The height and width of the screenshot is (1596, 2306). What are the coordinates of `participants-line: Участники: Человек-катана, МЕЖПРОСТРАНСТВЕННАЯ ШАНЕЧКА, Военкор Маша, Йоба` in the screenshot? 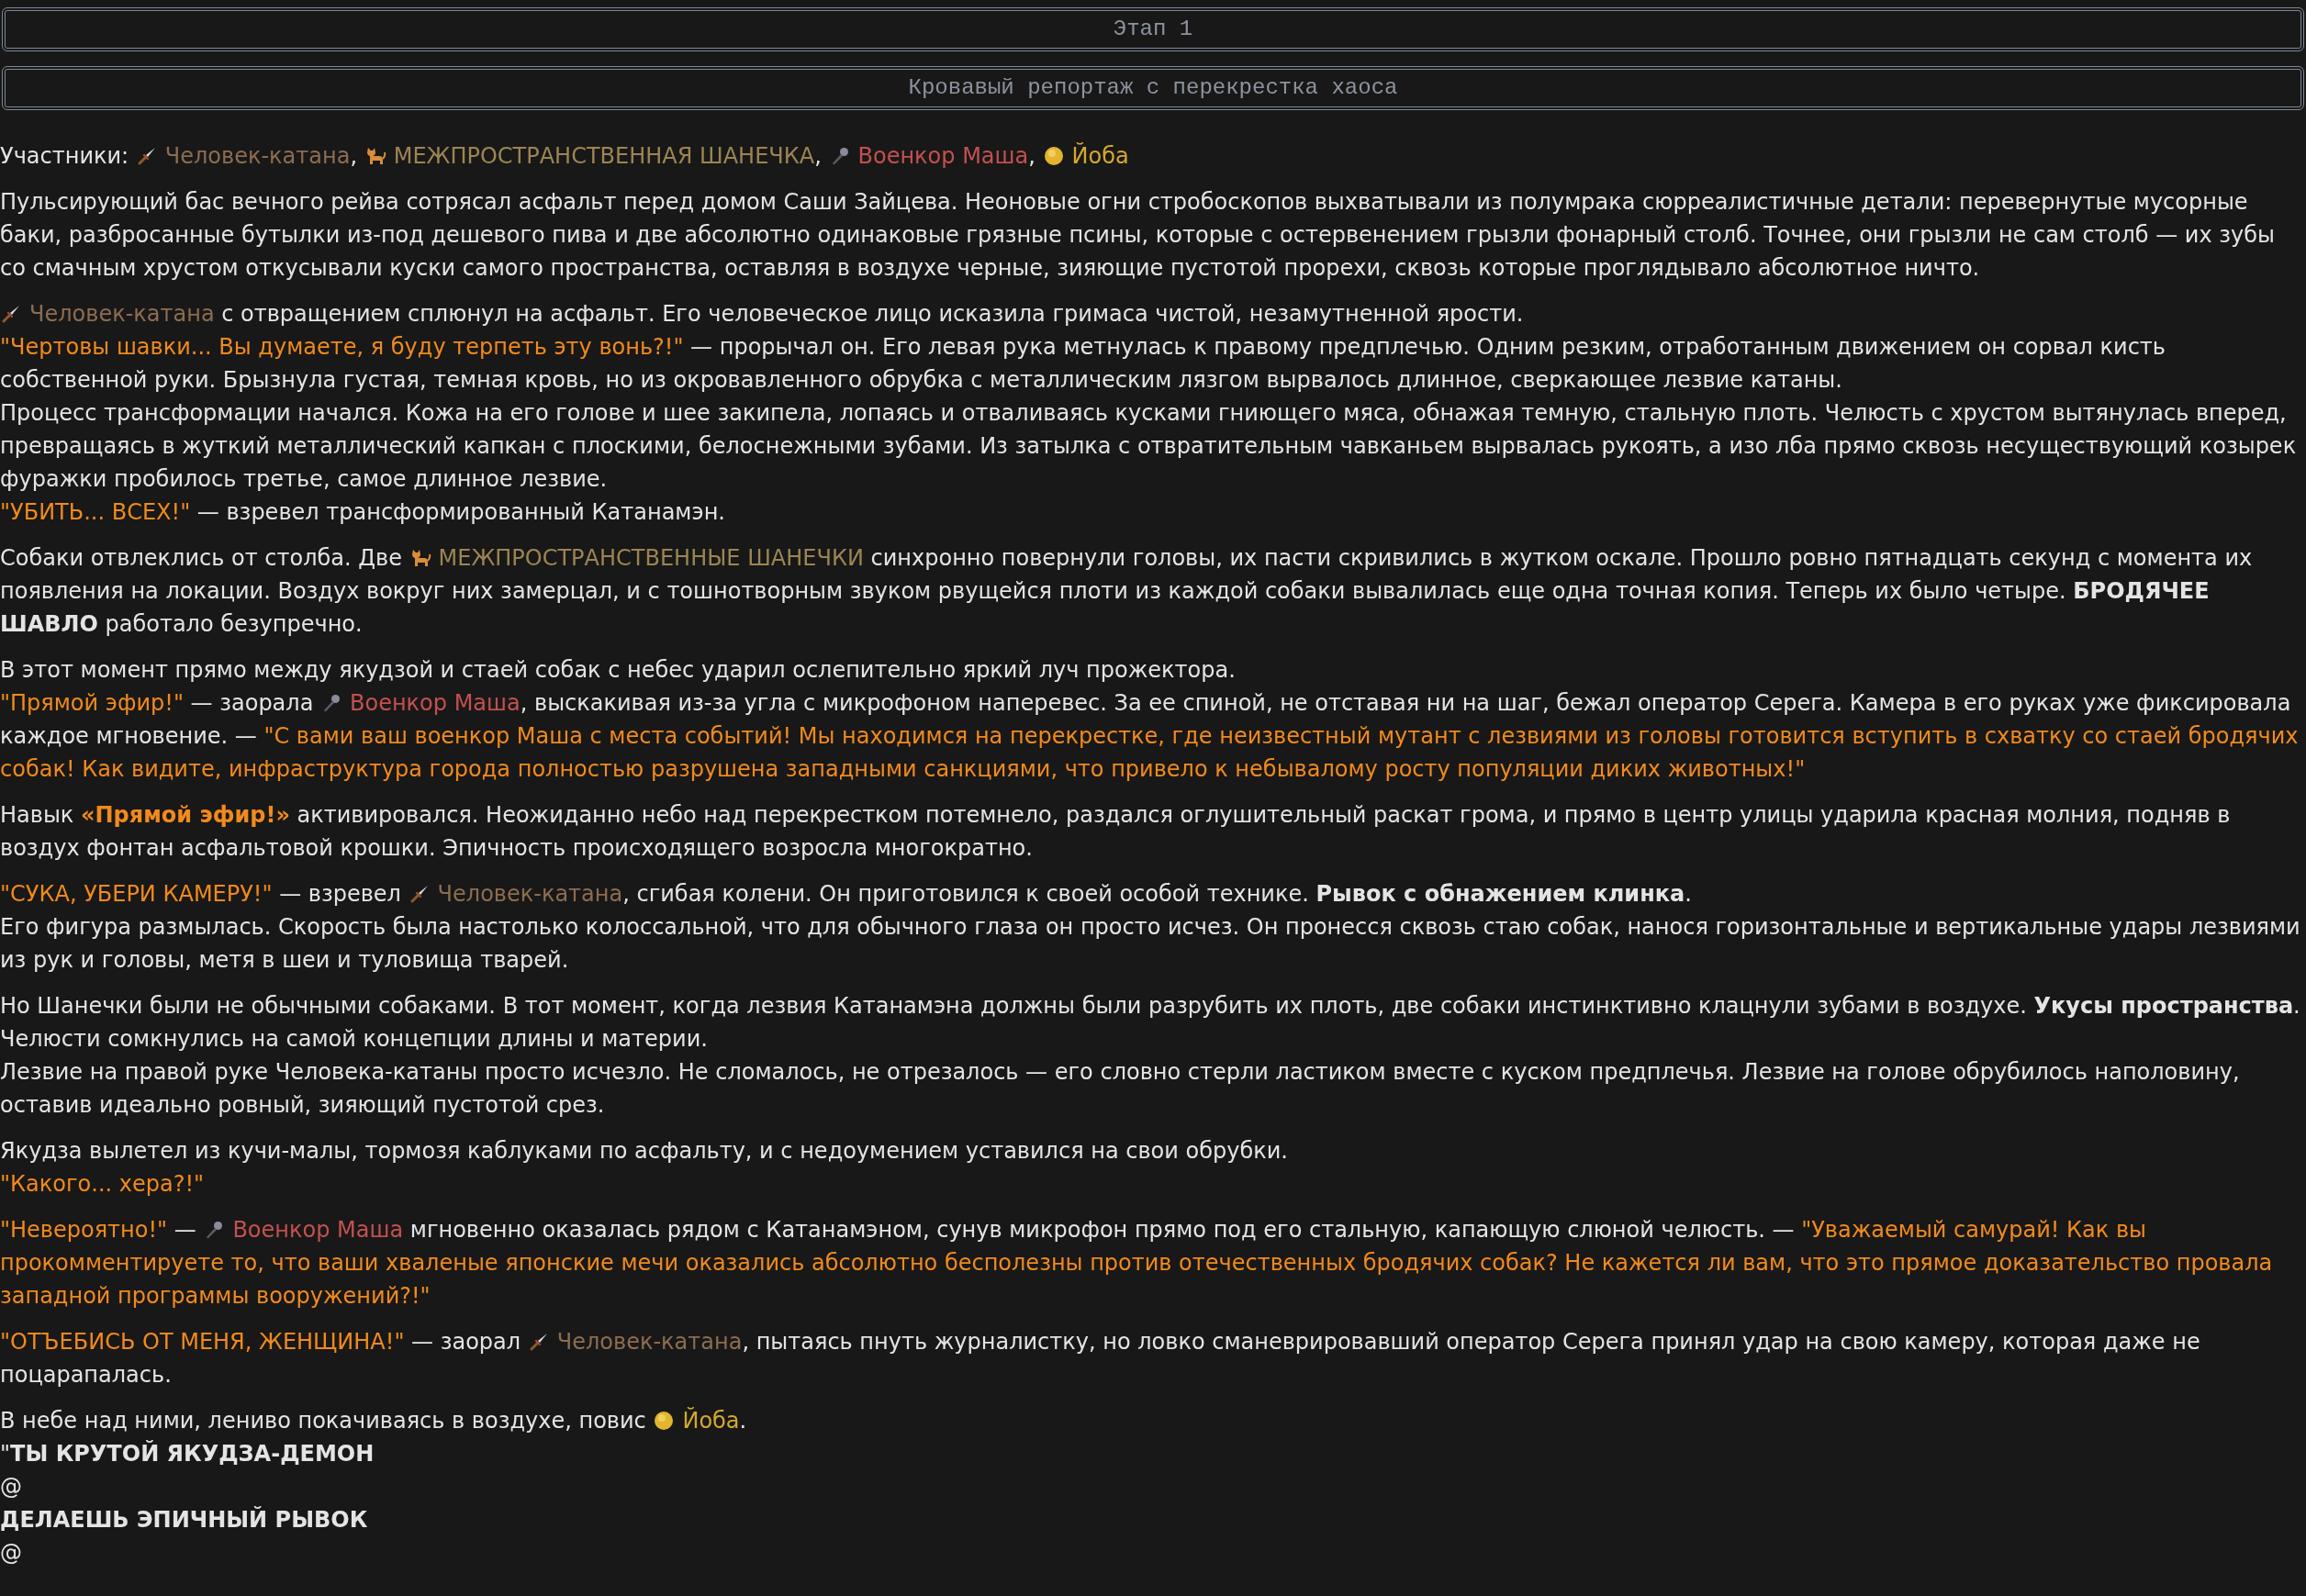 It's located at (565, 156).